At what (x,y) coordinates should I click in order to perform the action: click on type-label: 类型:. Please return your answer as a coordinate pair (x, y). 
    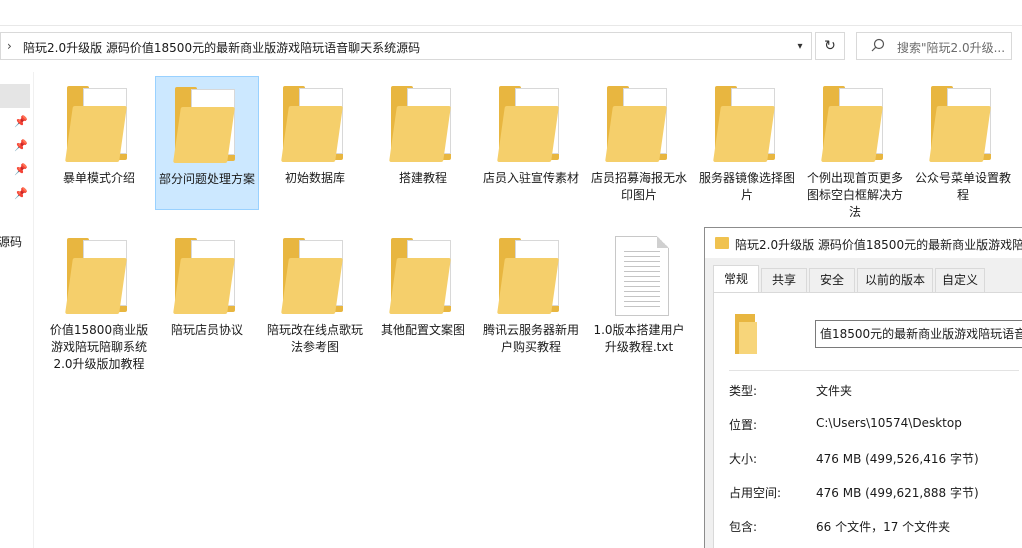
    Looking at the image, I should click on (743, 391).